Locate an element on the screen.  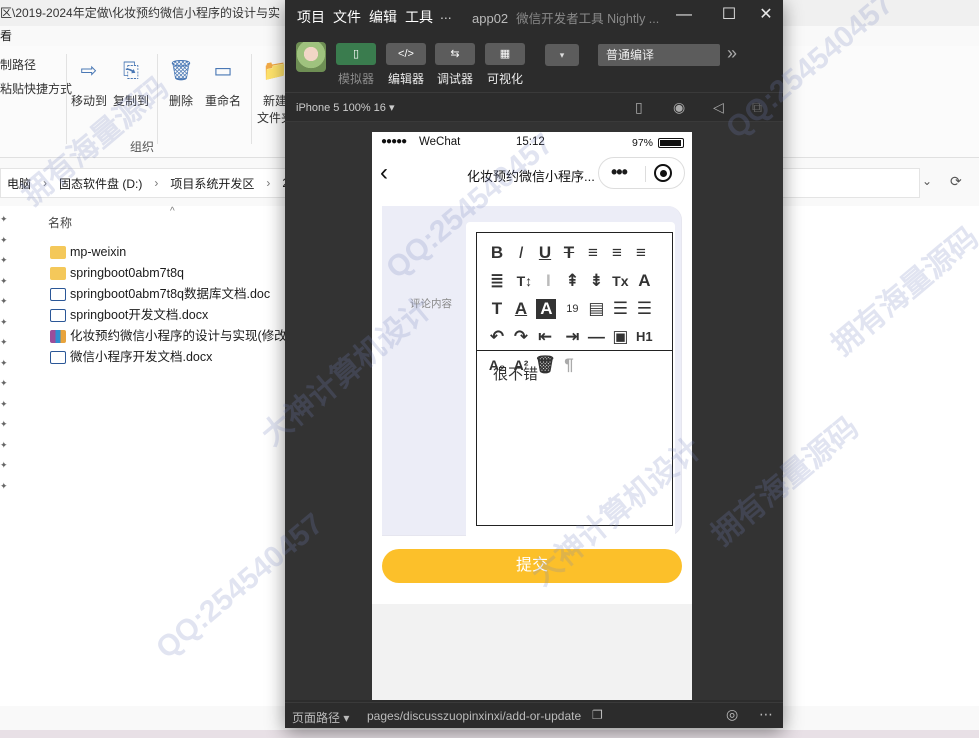
eye-icon: ◎ is located at coordinates (732, 714).